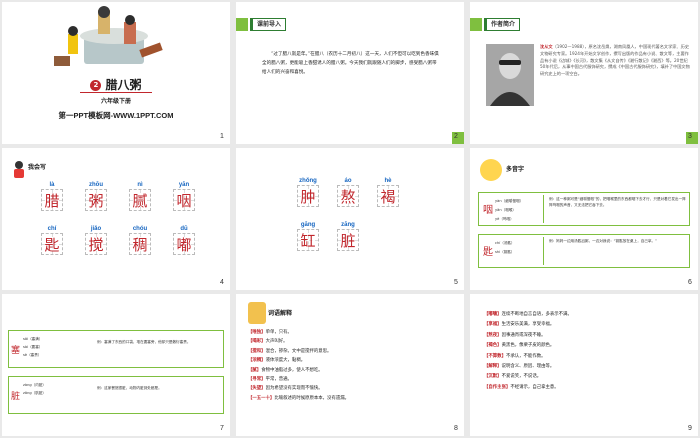  I want to click on glossary-entry: 【解释】说明含义、原因、理由等。, so click(519, 367).